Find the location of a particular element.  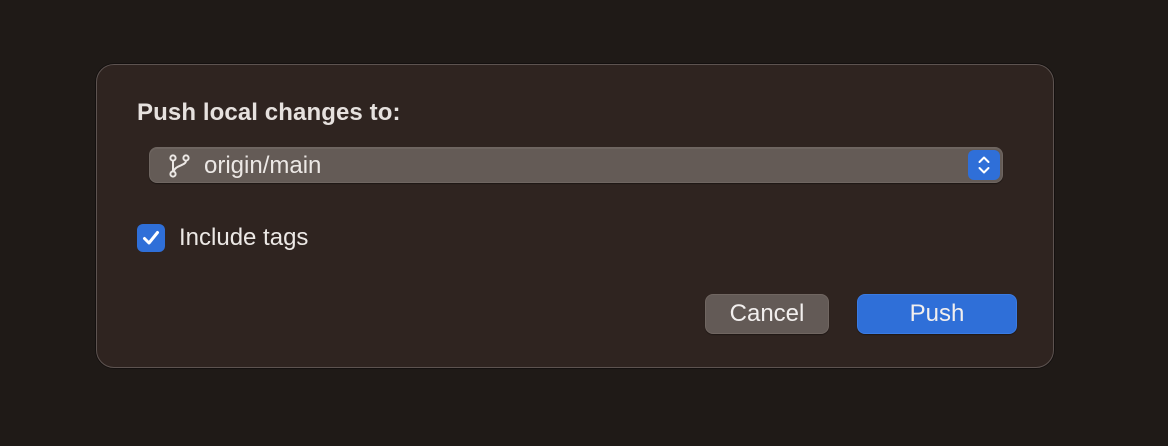

git-branch-icon is located at coordinates (179, 166).